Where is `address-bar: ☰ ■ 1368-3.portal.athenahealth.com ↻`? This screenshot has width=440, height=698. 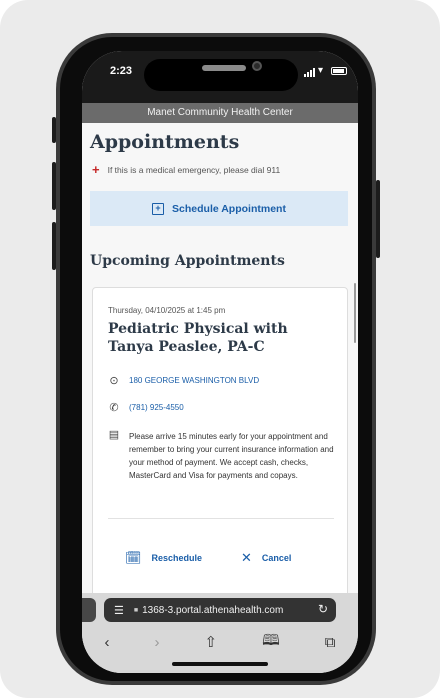 address-bar: ☰ ■ 1368-3.portal.athenahealth.com ↻ is located at coordinates (220, 610).